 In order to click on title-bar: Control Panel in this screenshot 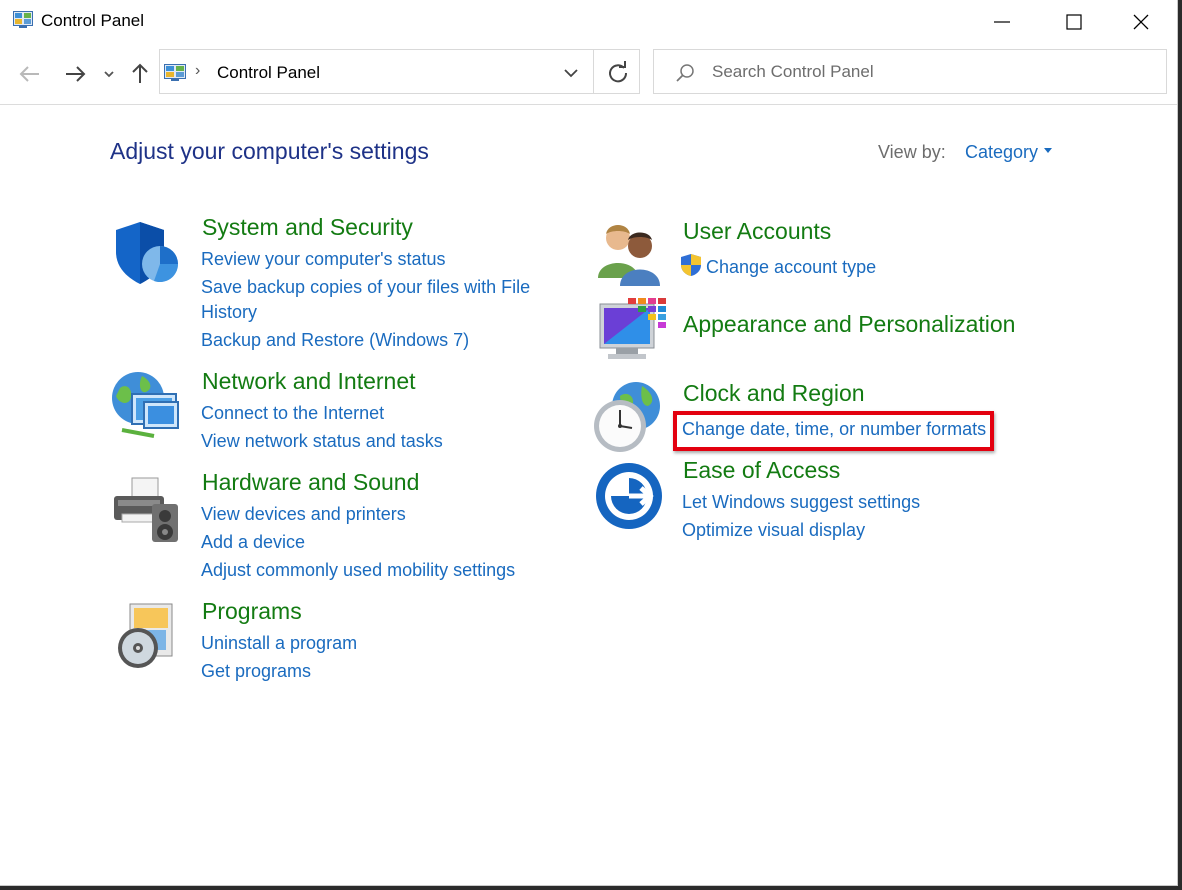, I will do `click(588, 22)`.